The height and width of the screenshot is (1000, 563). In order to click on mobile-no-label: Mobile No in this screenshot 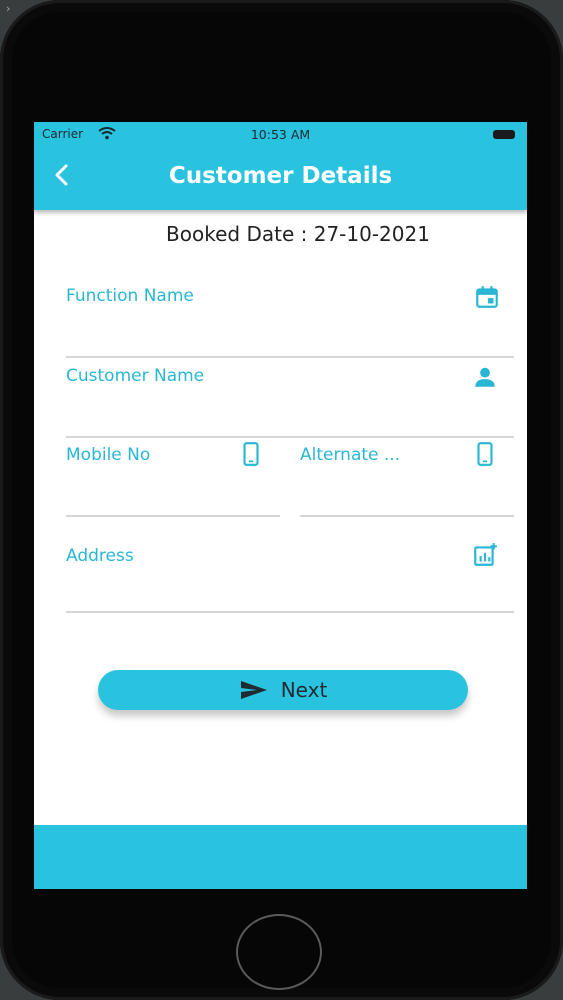, I will do `click(108, 455)`.